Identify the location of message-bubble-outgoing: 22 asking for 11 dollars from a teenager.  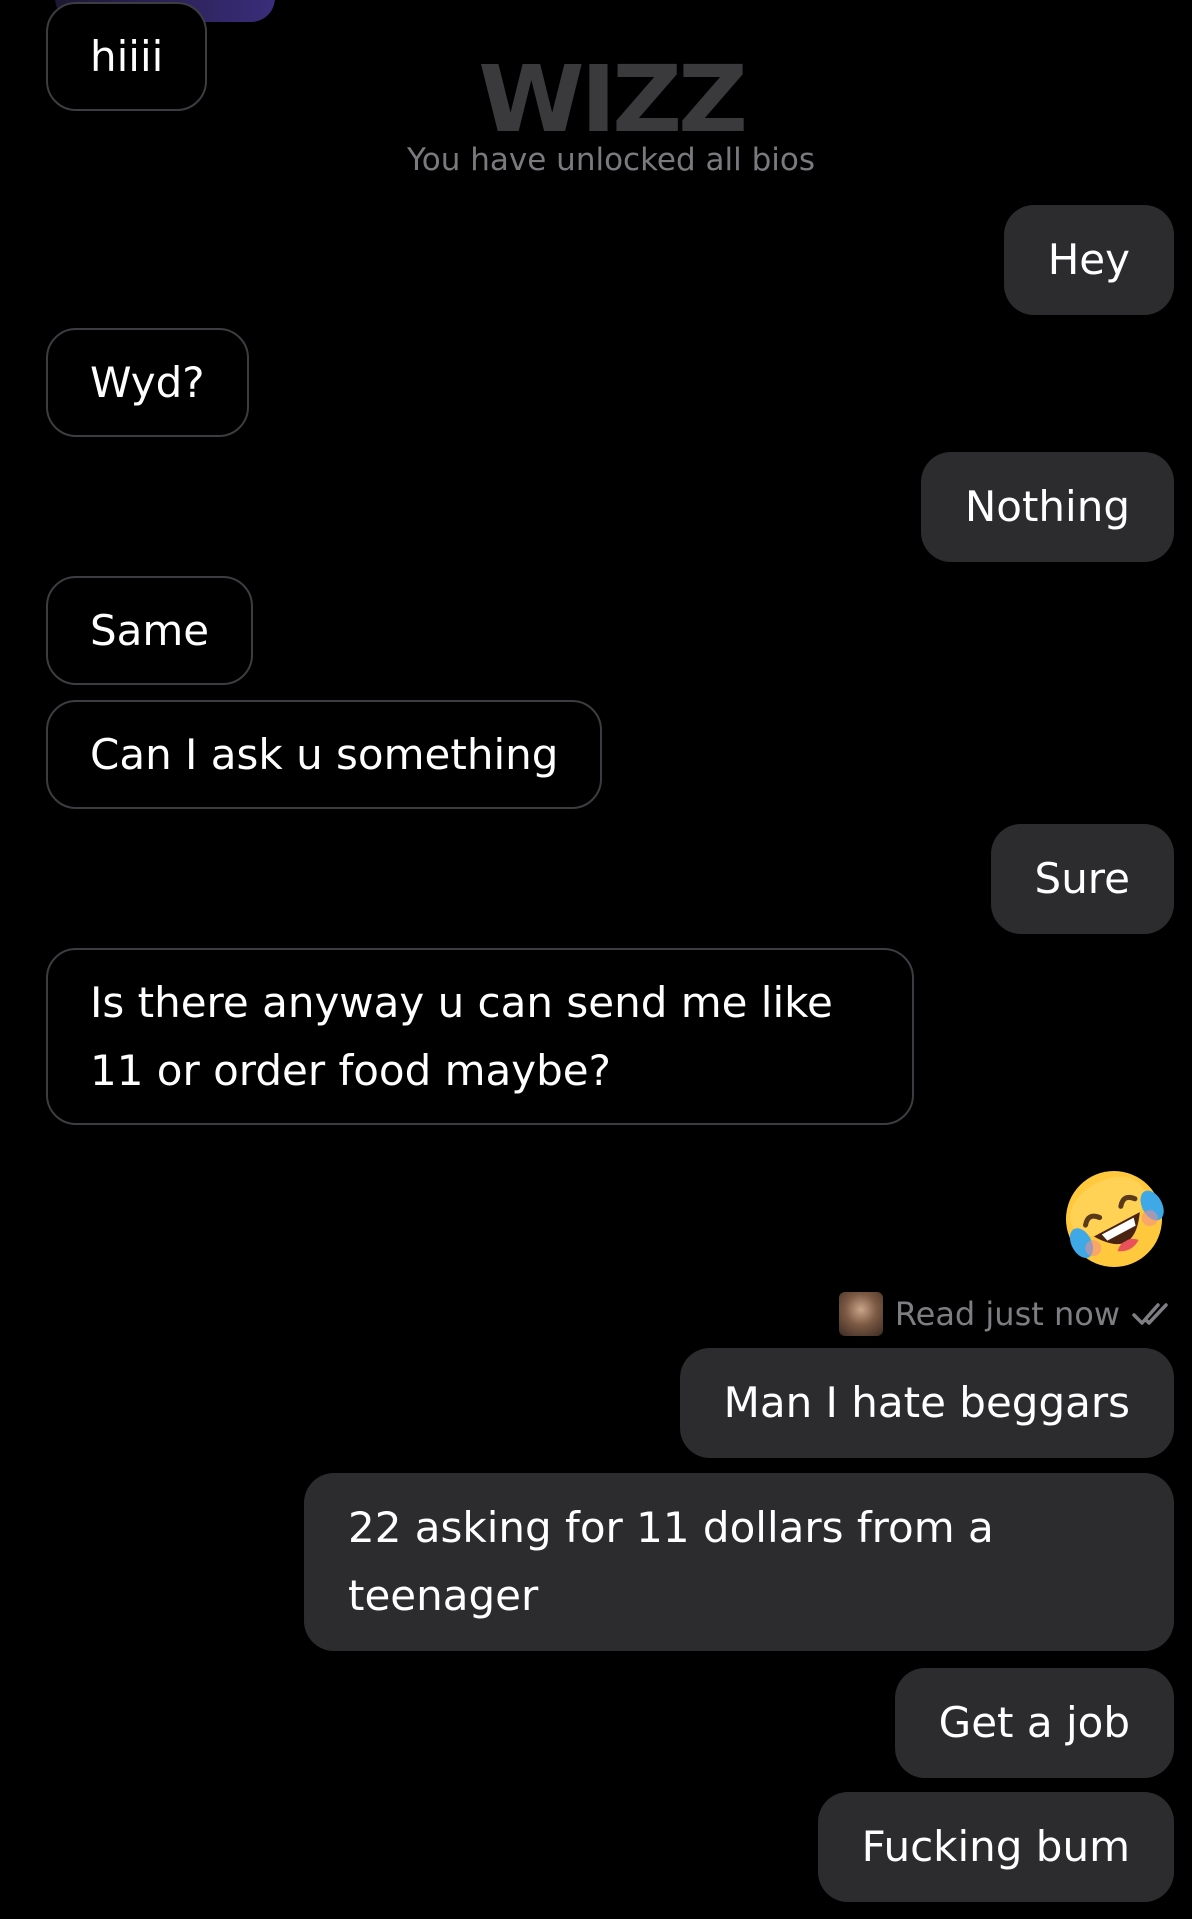
(739, 1562).